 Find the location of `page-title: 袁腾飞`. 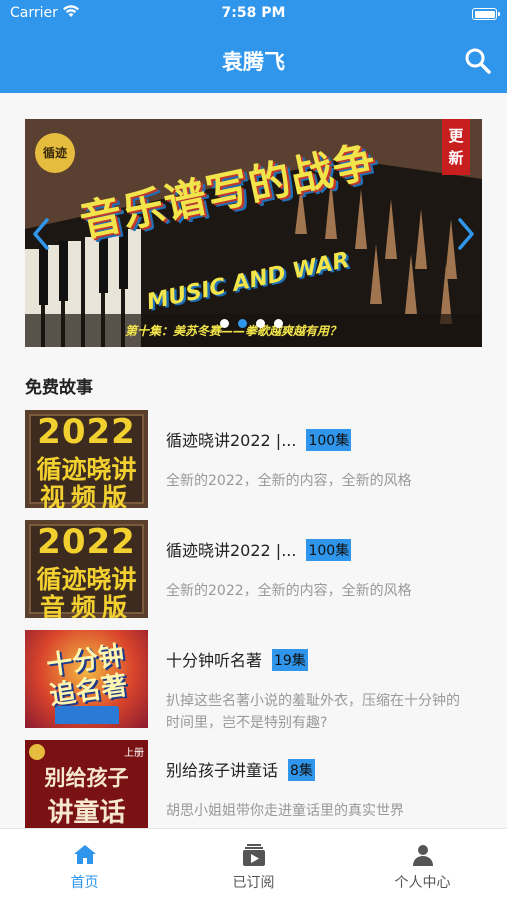

page-title: 袁腾飞 is located at coordinates (253, 62).